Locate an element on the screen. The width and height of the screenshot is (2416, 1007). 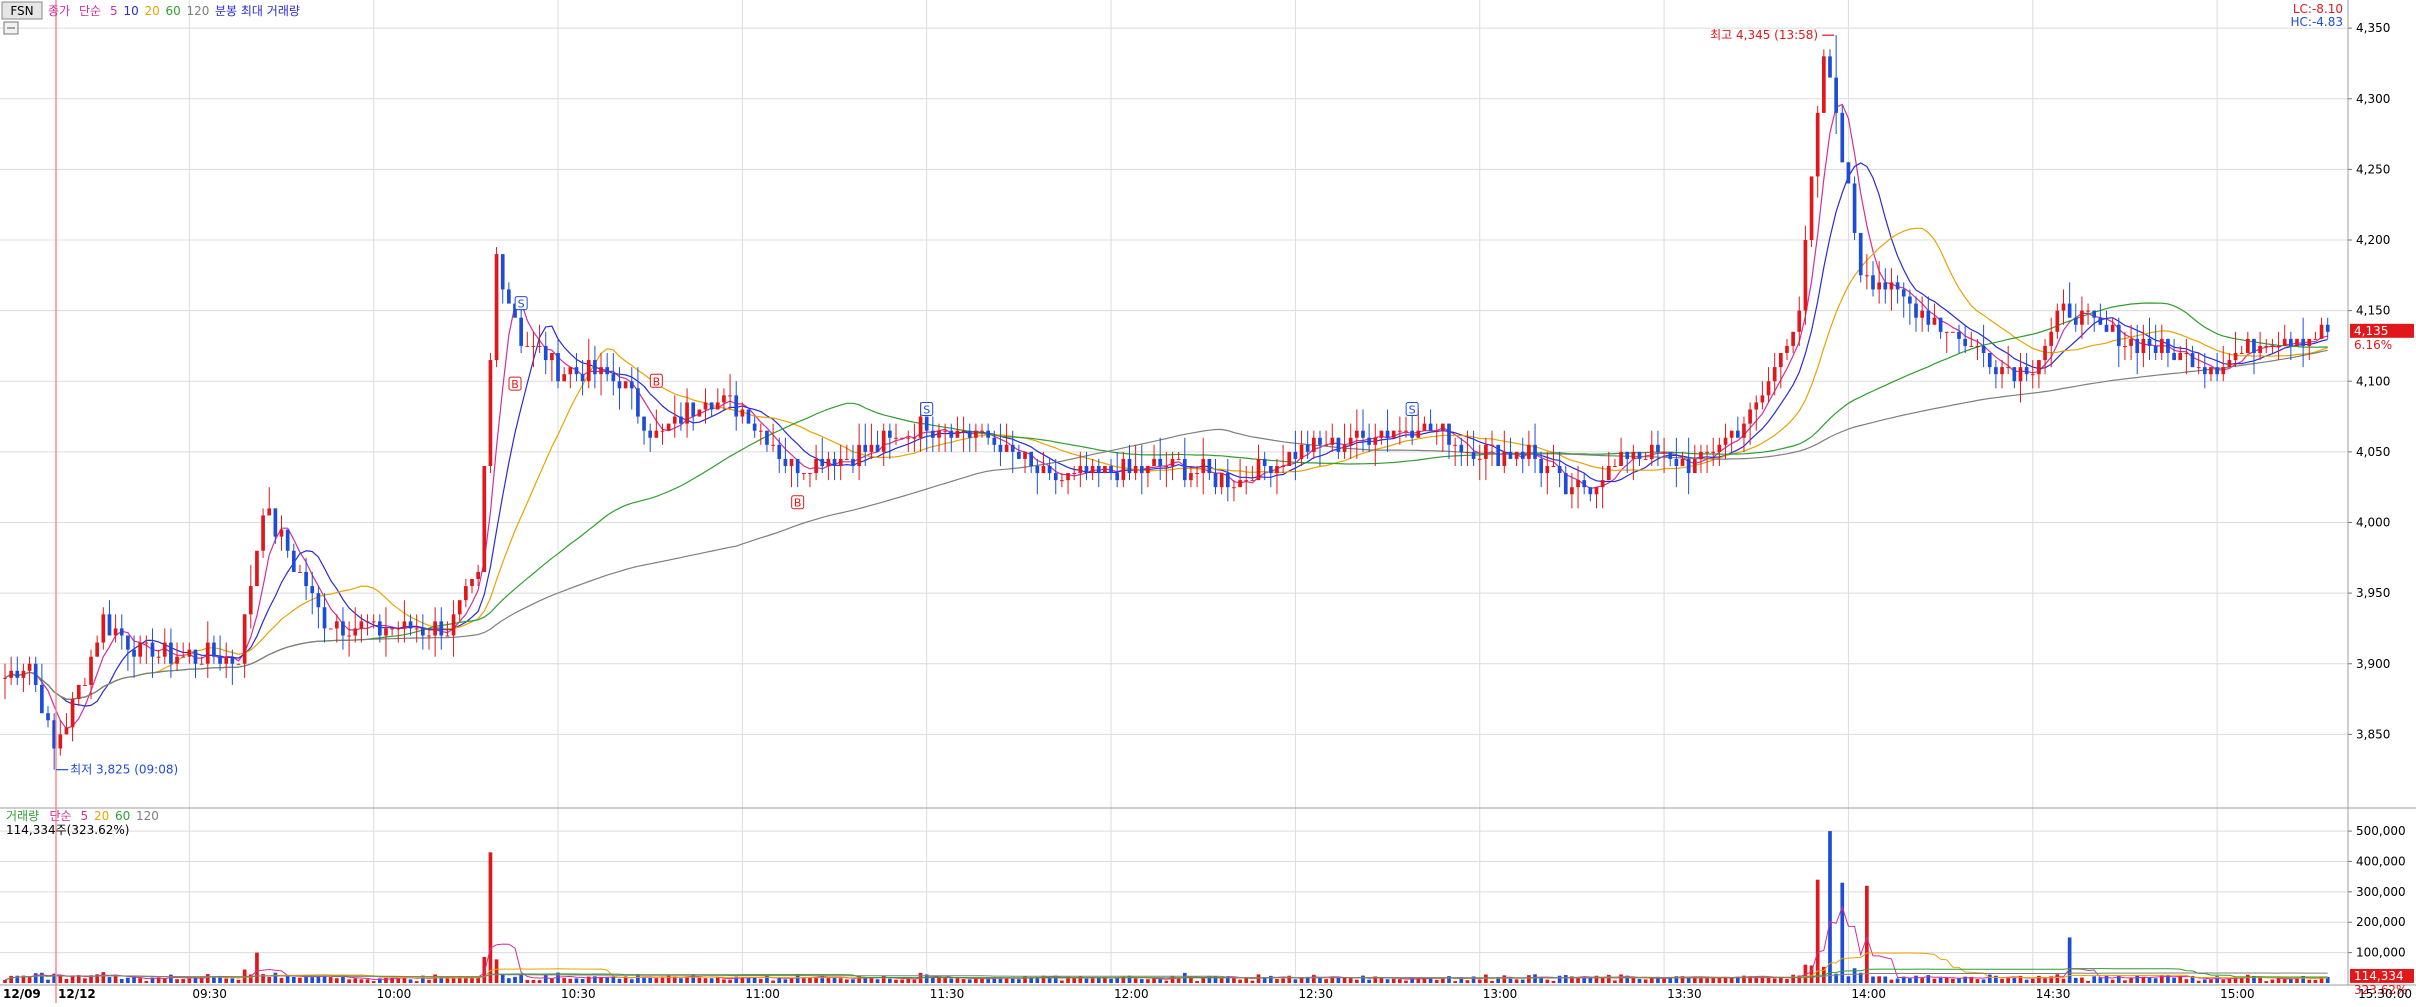
legend-item: 20 is located at coordinates (101, 816).